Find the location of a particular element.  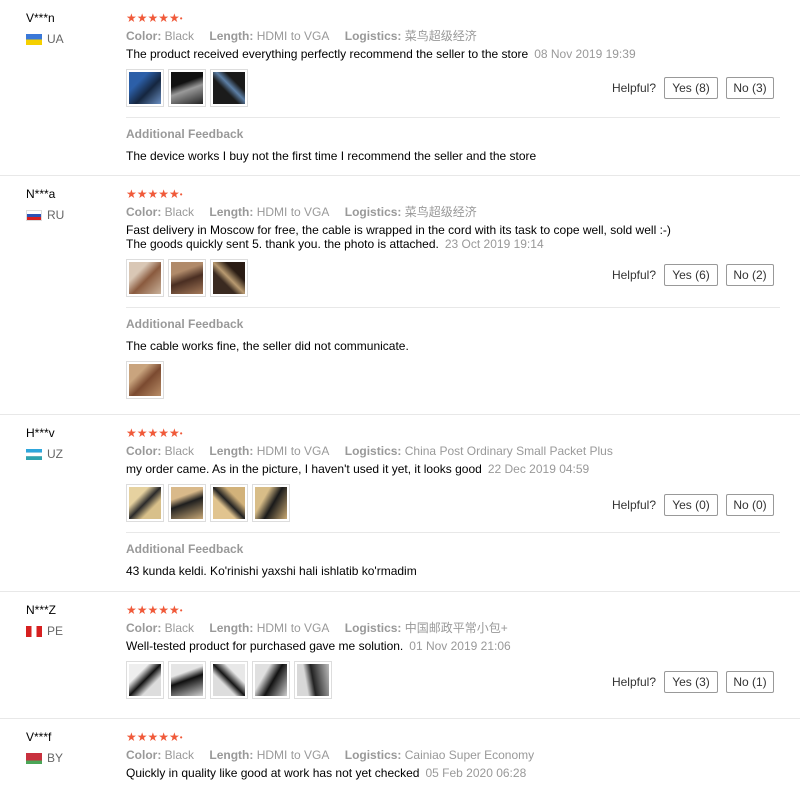

reviewer-info: V***f BY is located at coordinates (71, 747).